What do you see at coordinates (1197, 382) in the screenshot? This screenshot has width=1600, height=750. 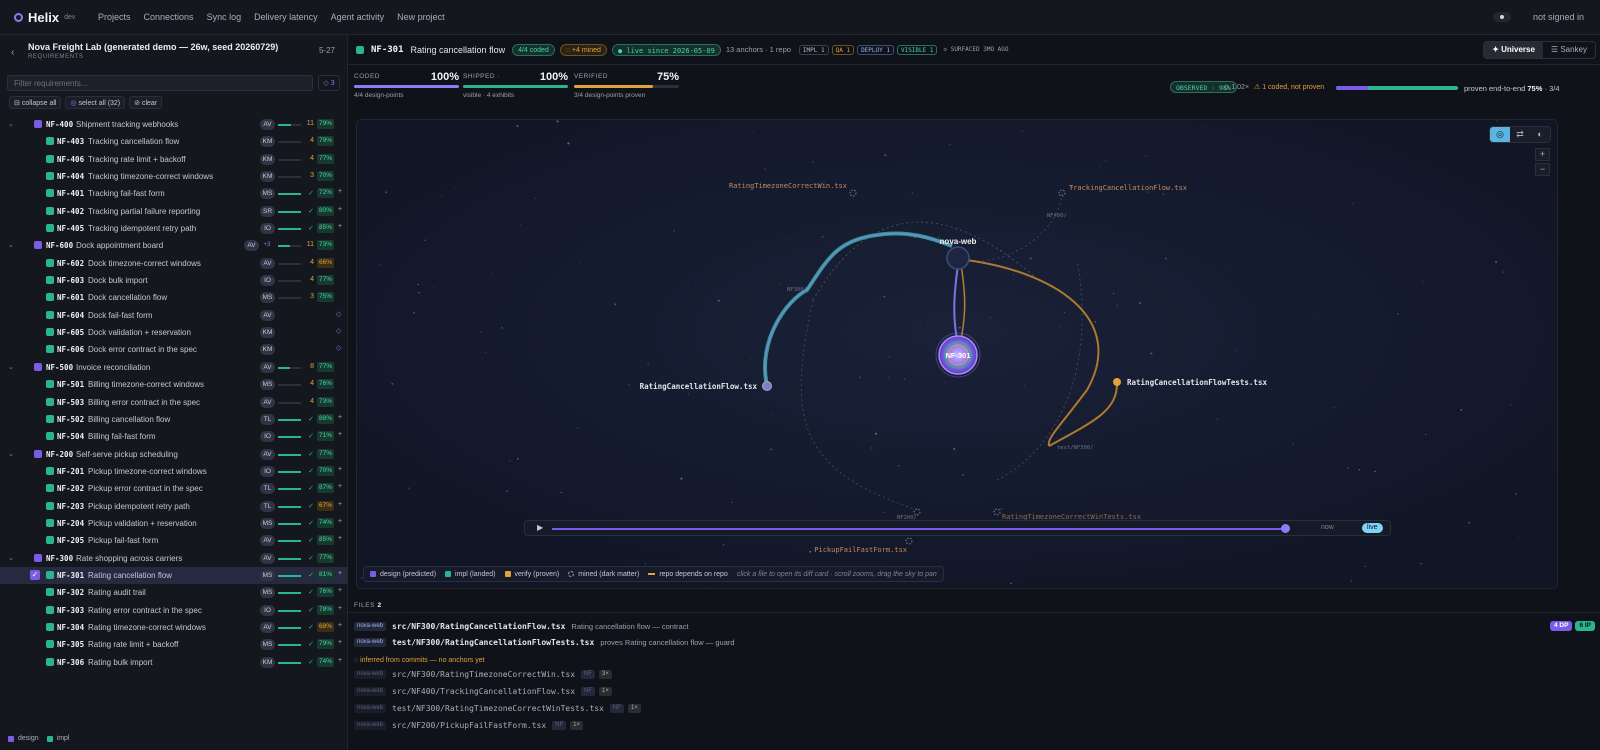 I see `file-label-rating-tests: RatingCancellationFlowTests.tsx` at bounding box center [1197, 382].